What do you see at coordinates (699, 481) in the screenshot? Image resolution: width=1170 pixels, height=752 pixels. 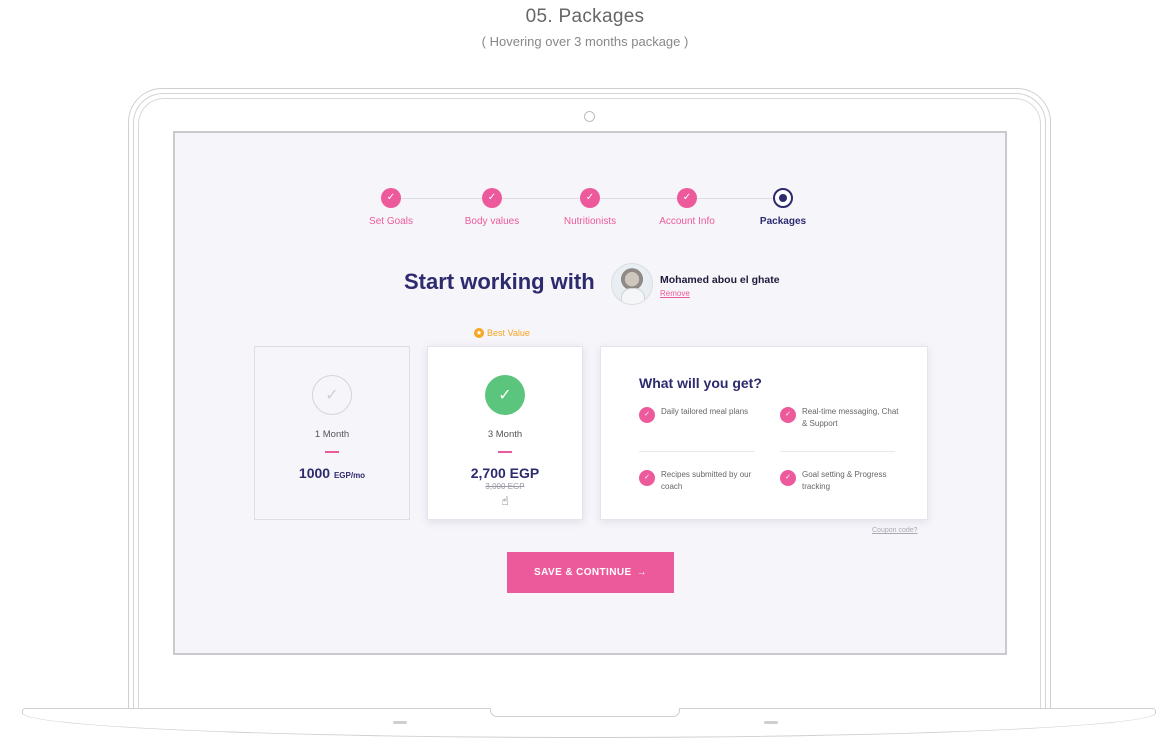 I see `benefit-item: ✓ Recipes submitted by our coach` at bounding box center [699, 481].